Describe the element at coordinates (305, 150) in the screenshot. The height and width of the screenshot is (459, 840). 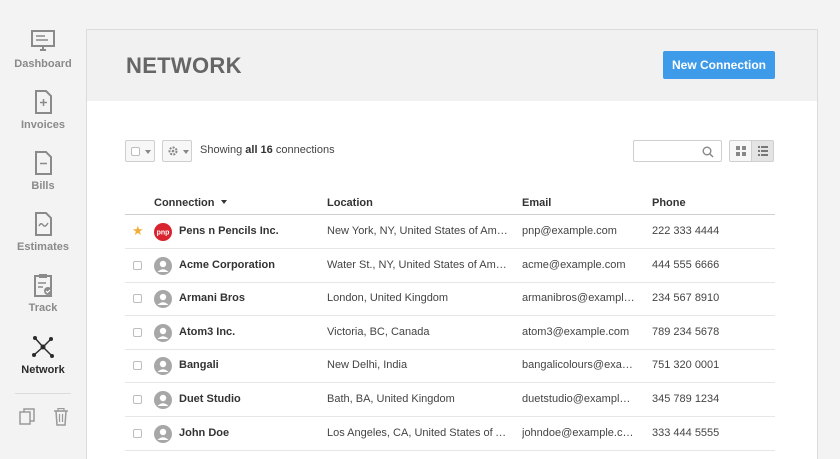
I see `showing-suffix: connections` at that location.